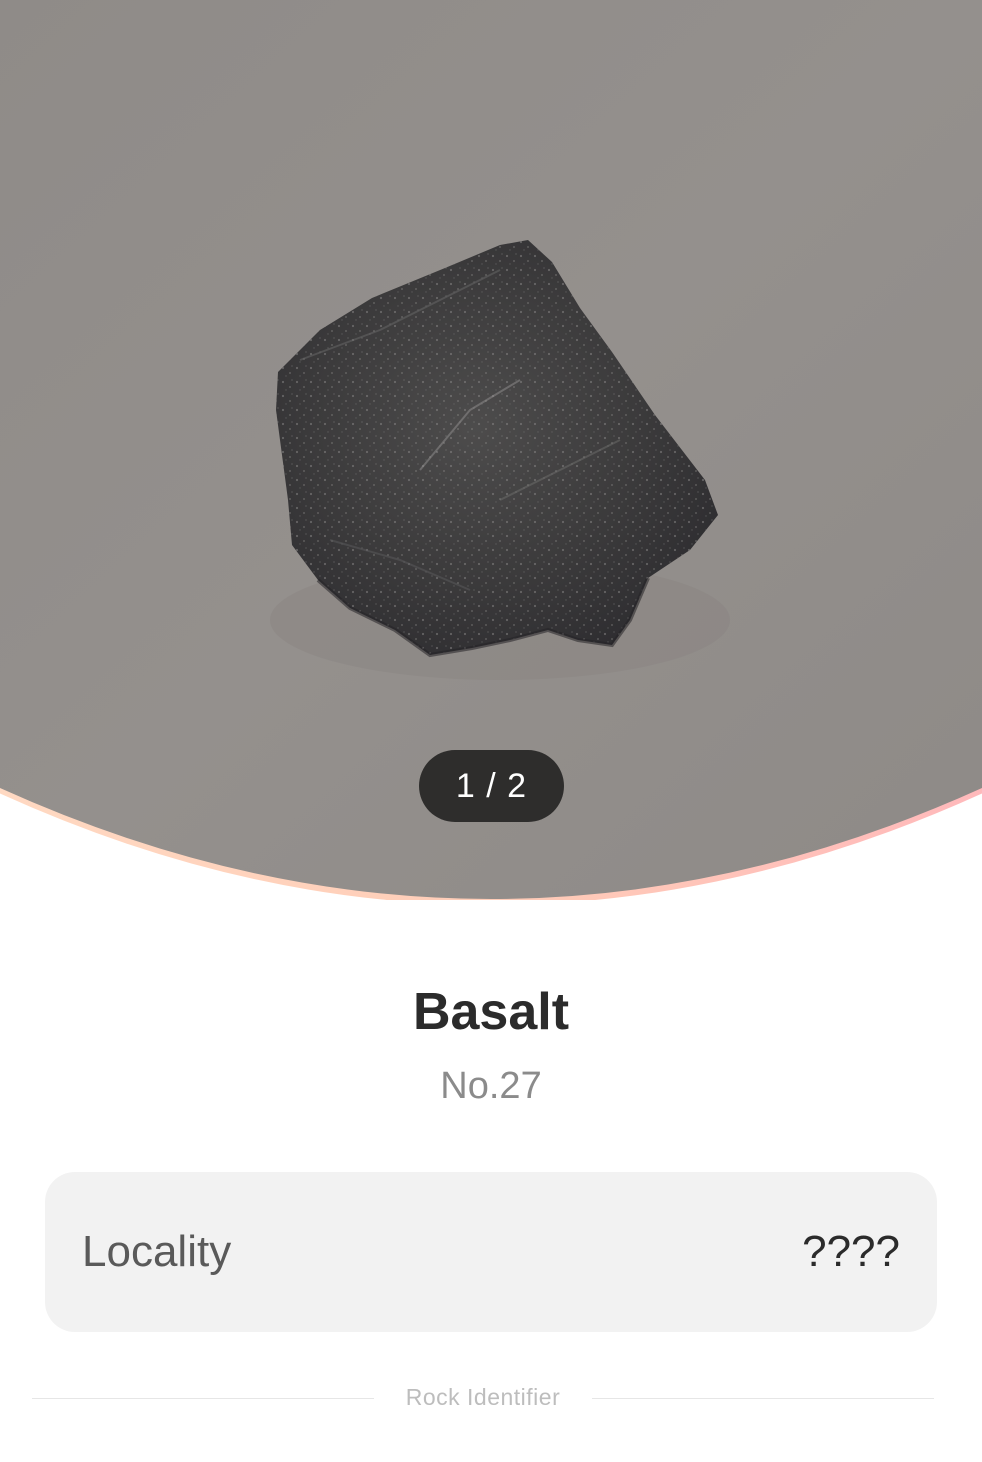 Image resolution: width=982 pixels, height=1462 pixels. Describe the element at coordinates (157, 1251) in the screenshot. I see `locality-label: Locality` at that location.